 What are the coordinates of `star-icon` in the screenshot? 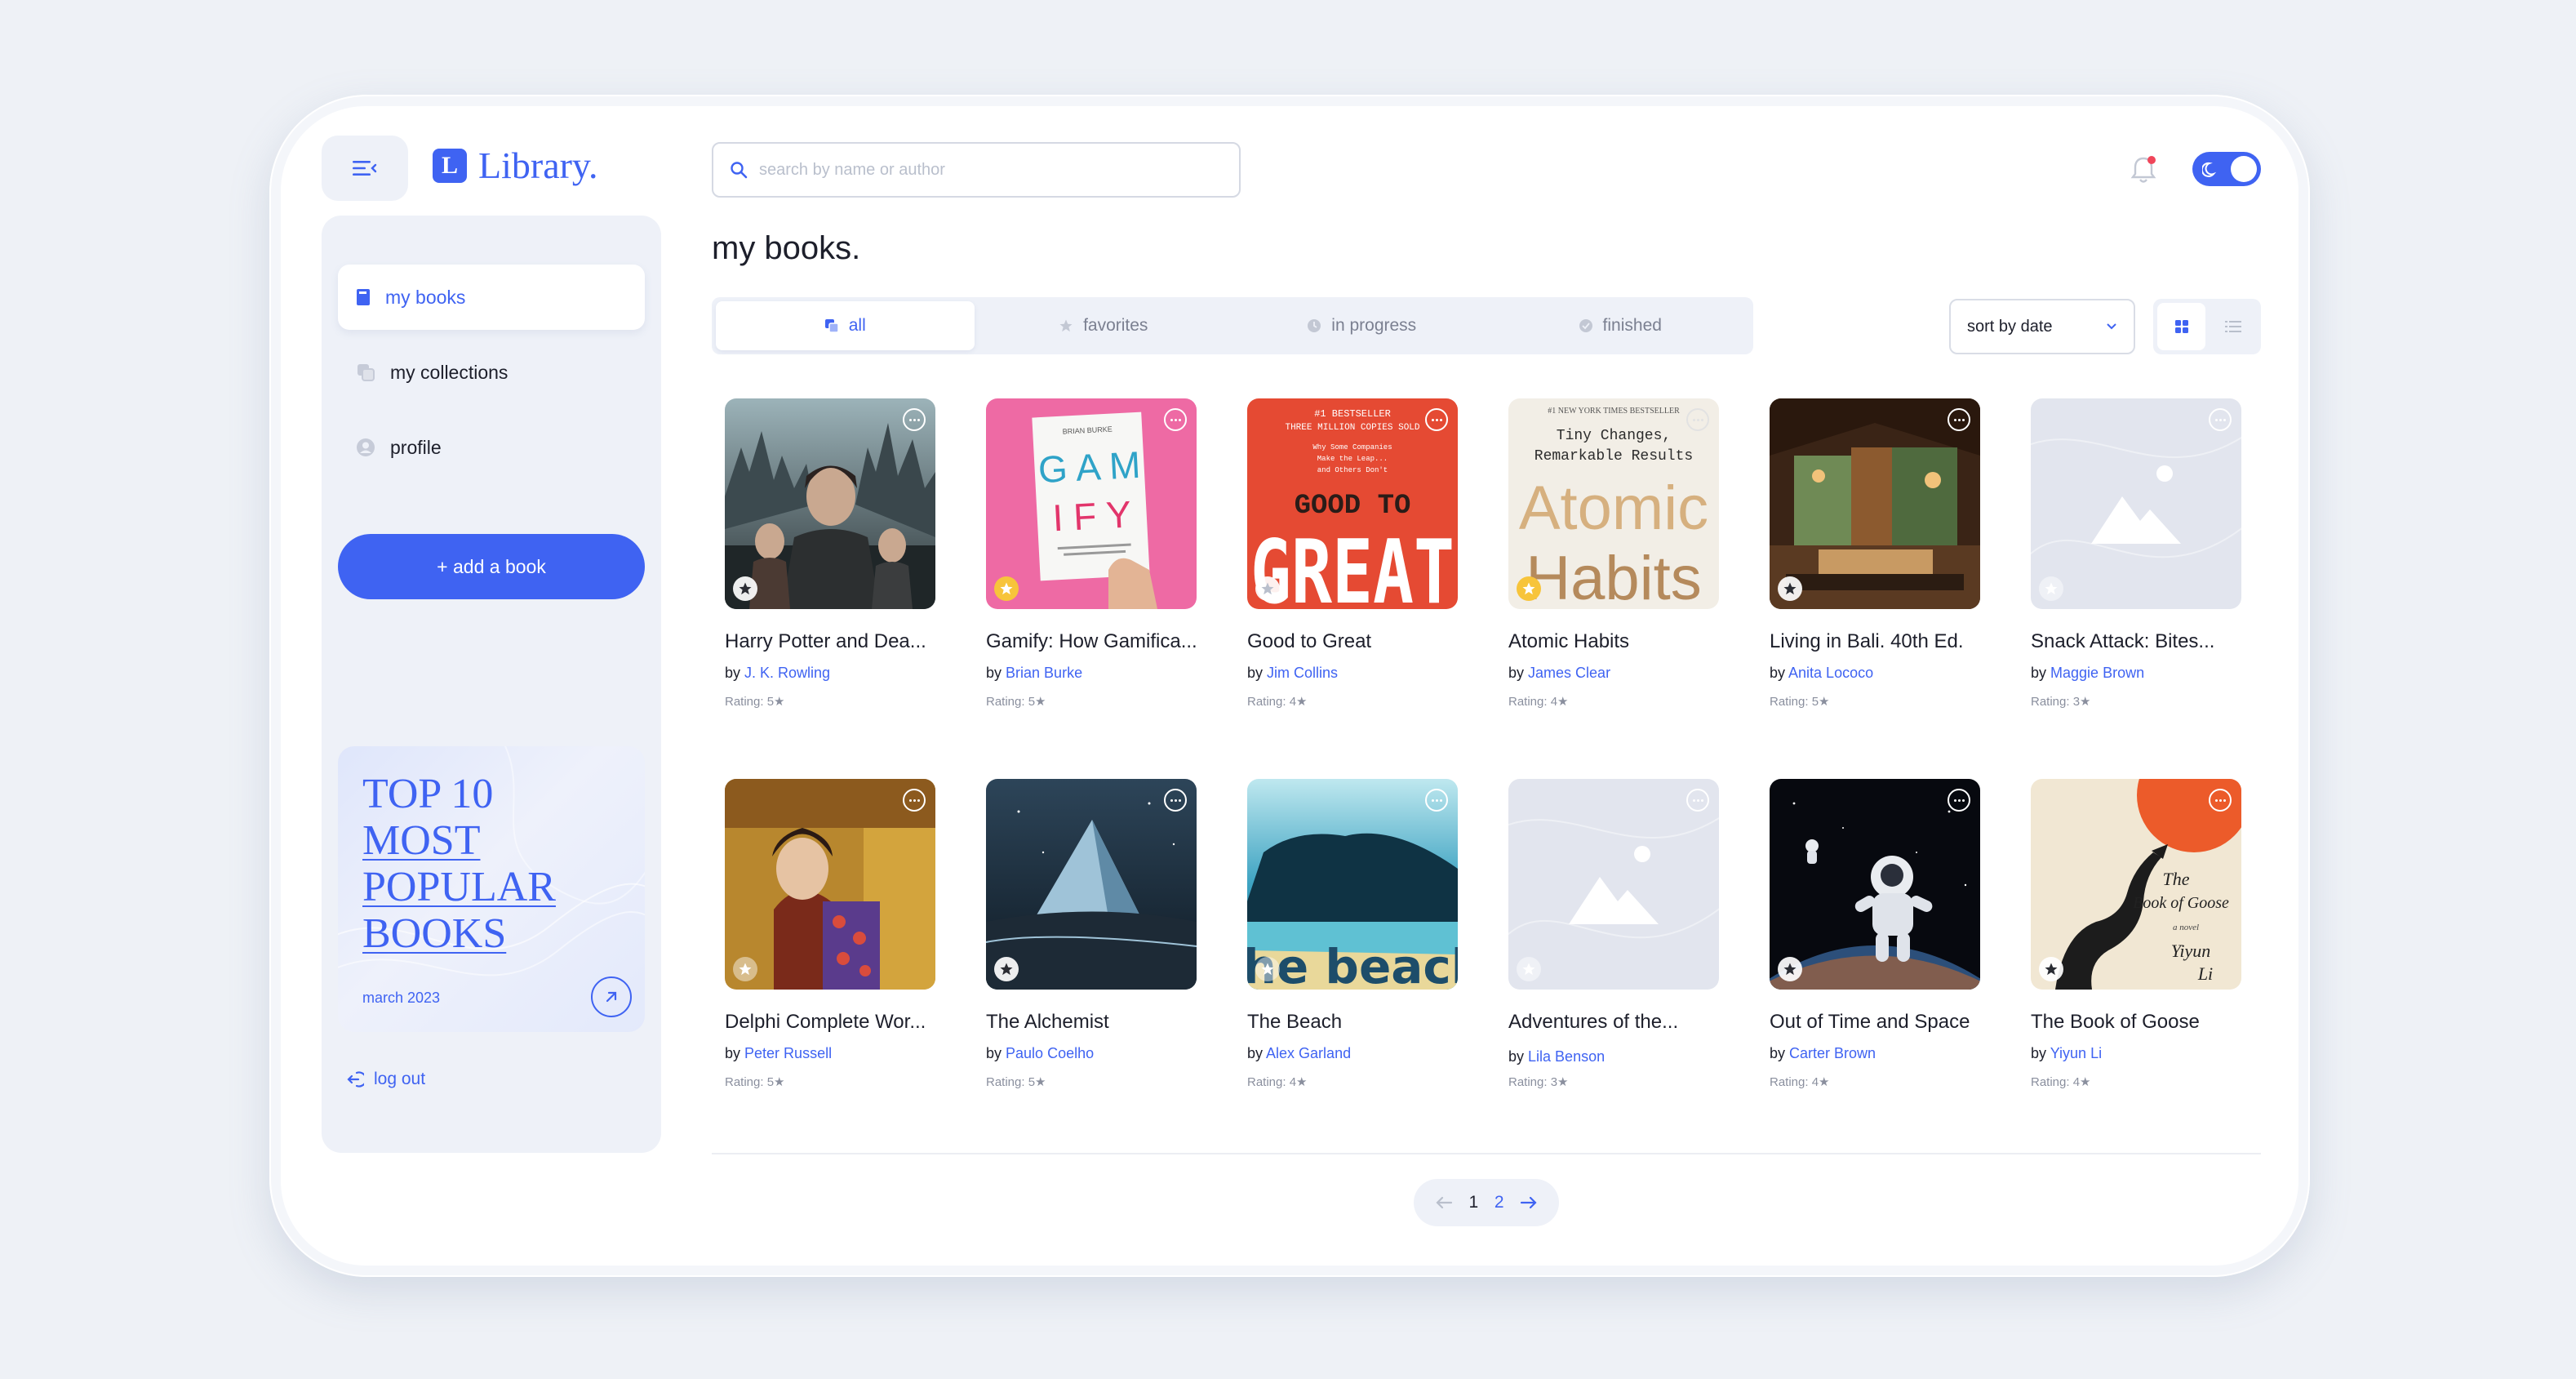 It's located at (1790, 588).